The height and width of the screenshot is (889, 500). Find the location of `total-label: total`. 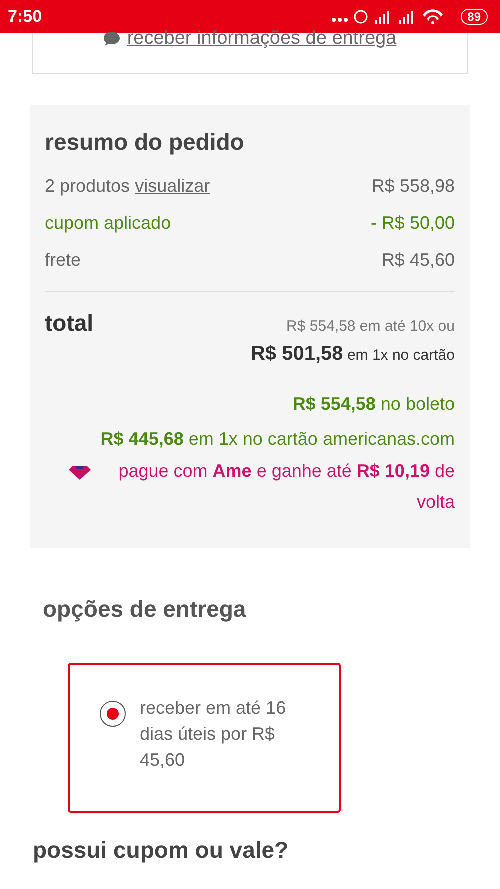

total-label: total is located at coordinates (69, 324).